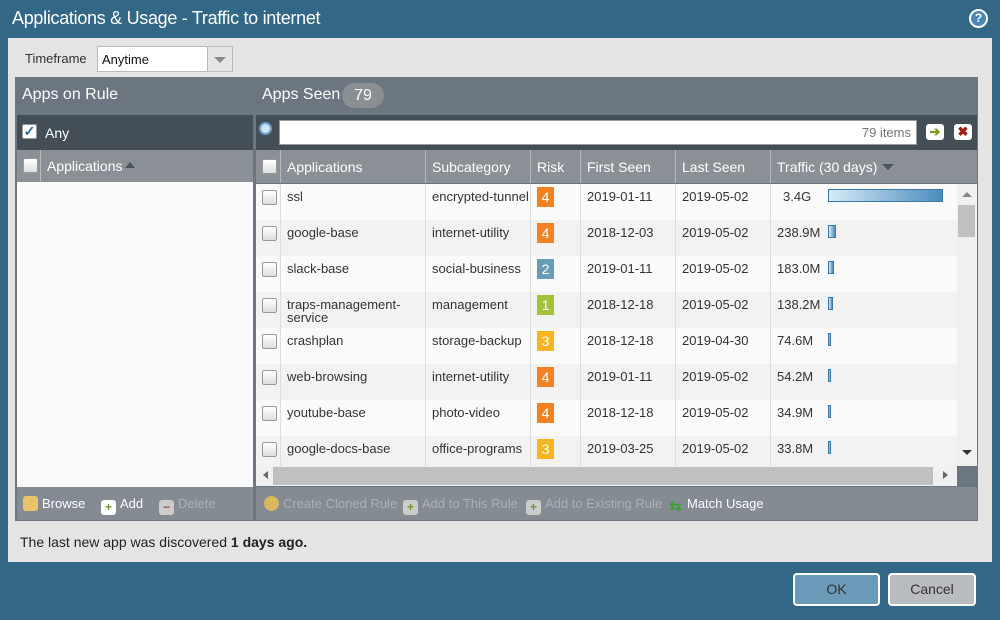 This screenshot has height=620, width=1000. What do you see at coordinates (827, 167) in the screenshot?
I see `column-traffic: Traffic (30 days)` at bounding box center [827, 167].